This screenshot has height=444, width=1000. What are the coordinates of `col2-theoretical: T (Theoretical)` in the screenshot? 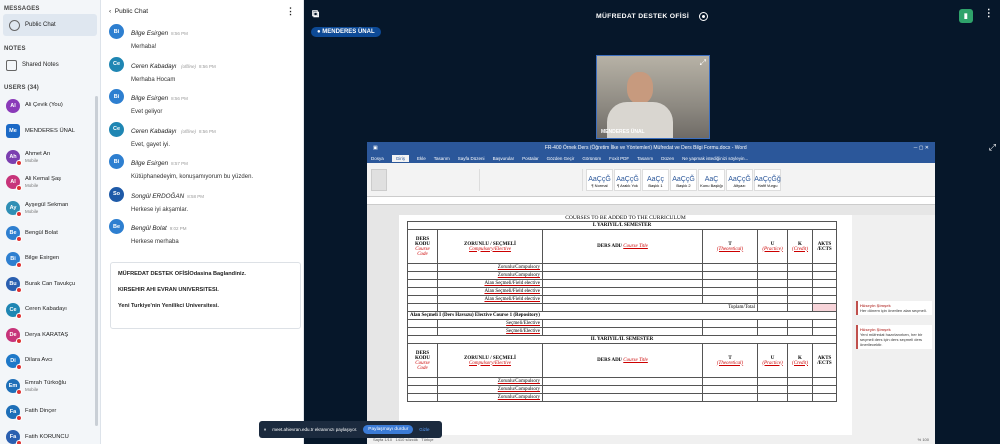 It's located at (730, 360).